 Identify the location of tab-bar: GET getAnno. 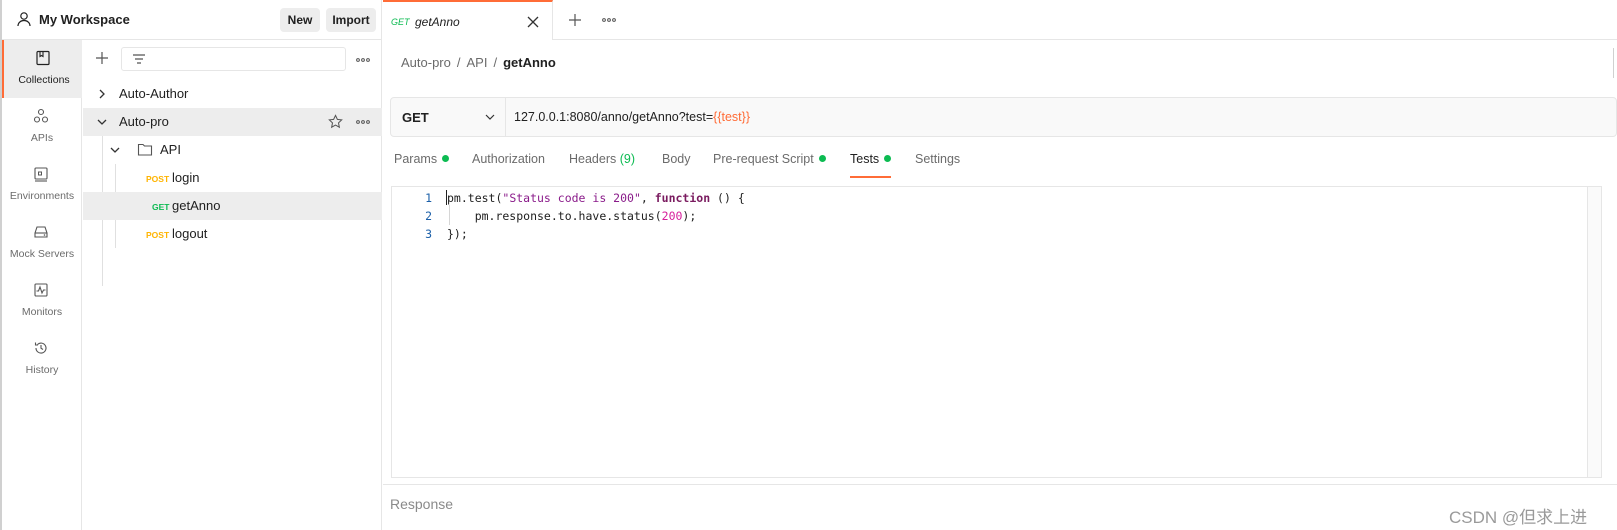
(1000, 20).